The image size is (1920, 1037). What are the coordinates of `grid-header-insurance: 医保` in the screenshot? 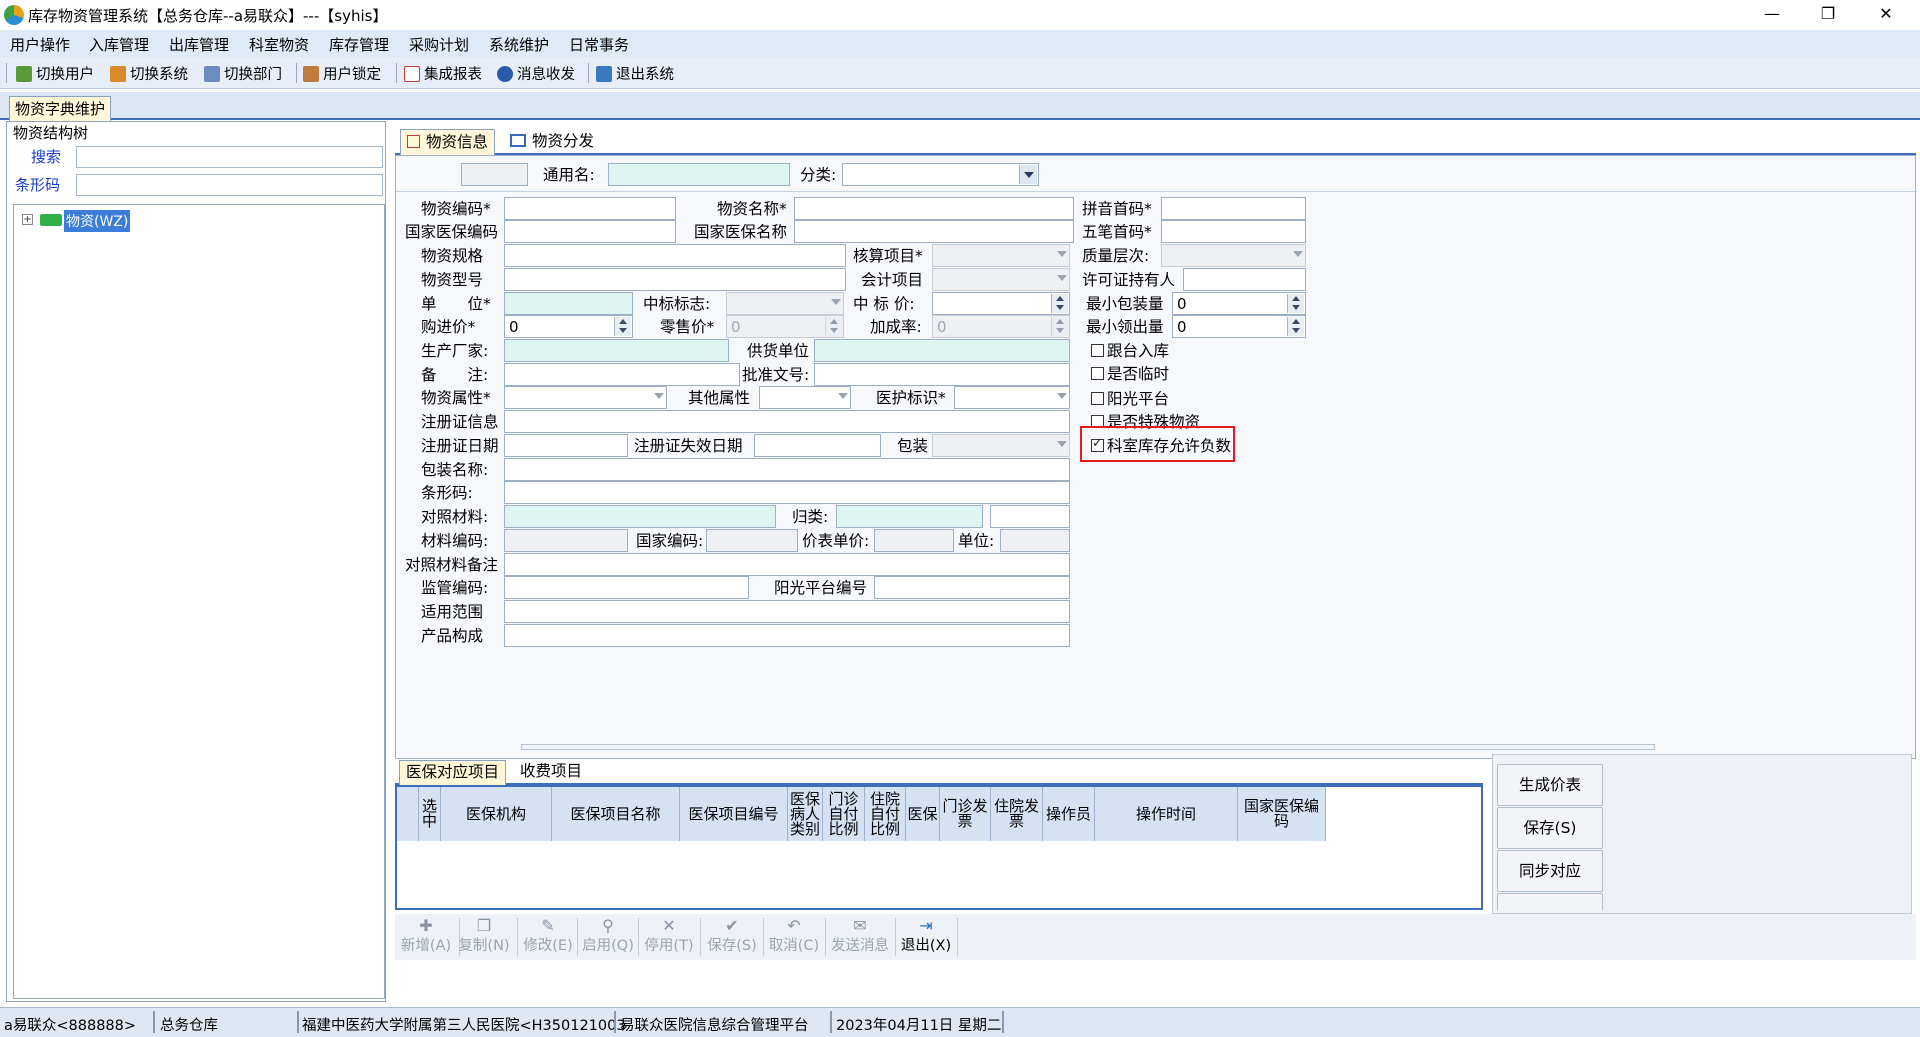 It's located at (923, 814).